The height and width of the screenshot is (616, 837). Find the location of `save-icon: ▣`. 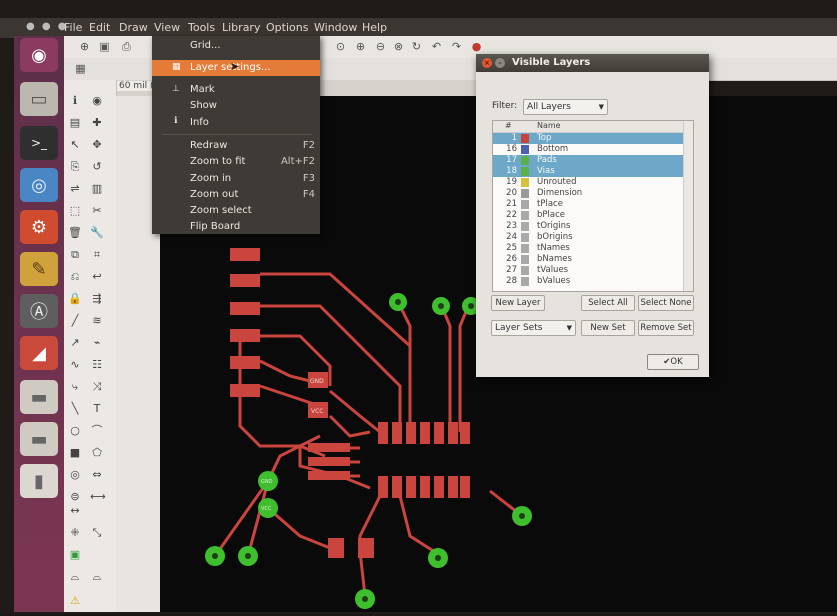

save-icon: ▣ is located at coordinates (104, 46).